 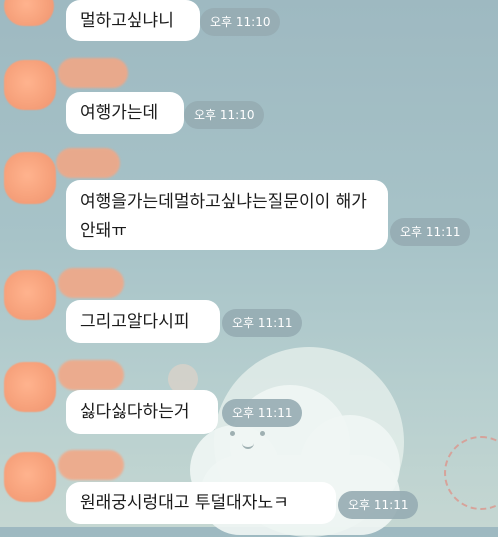 I want to click on message-bubble: 멀하고싶냐니, so click(x=133, y=20).